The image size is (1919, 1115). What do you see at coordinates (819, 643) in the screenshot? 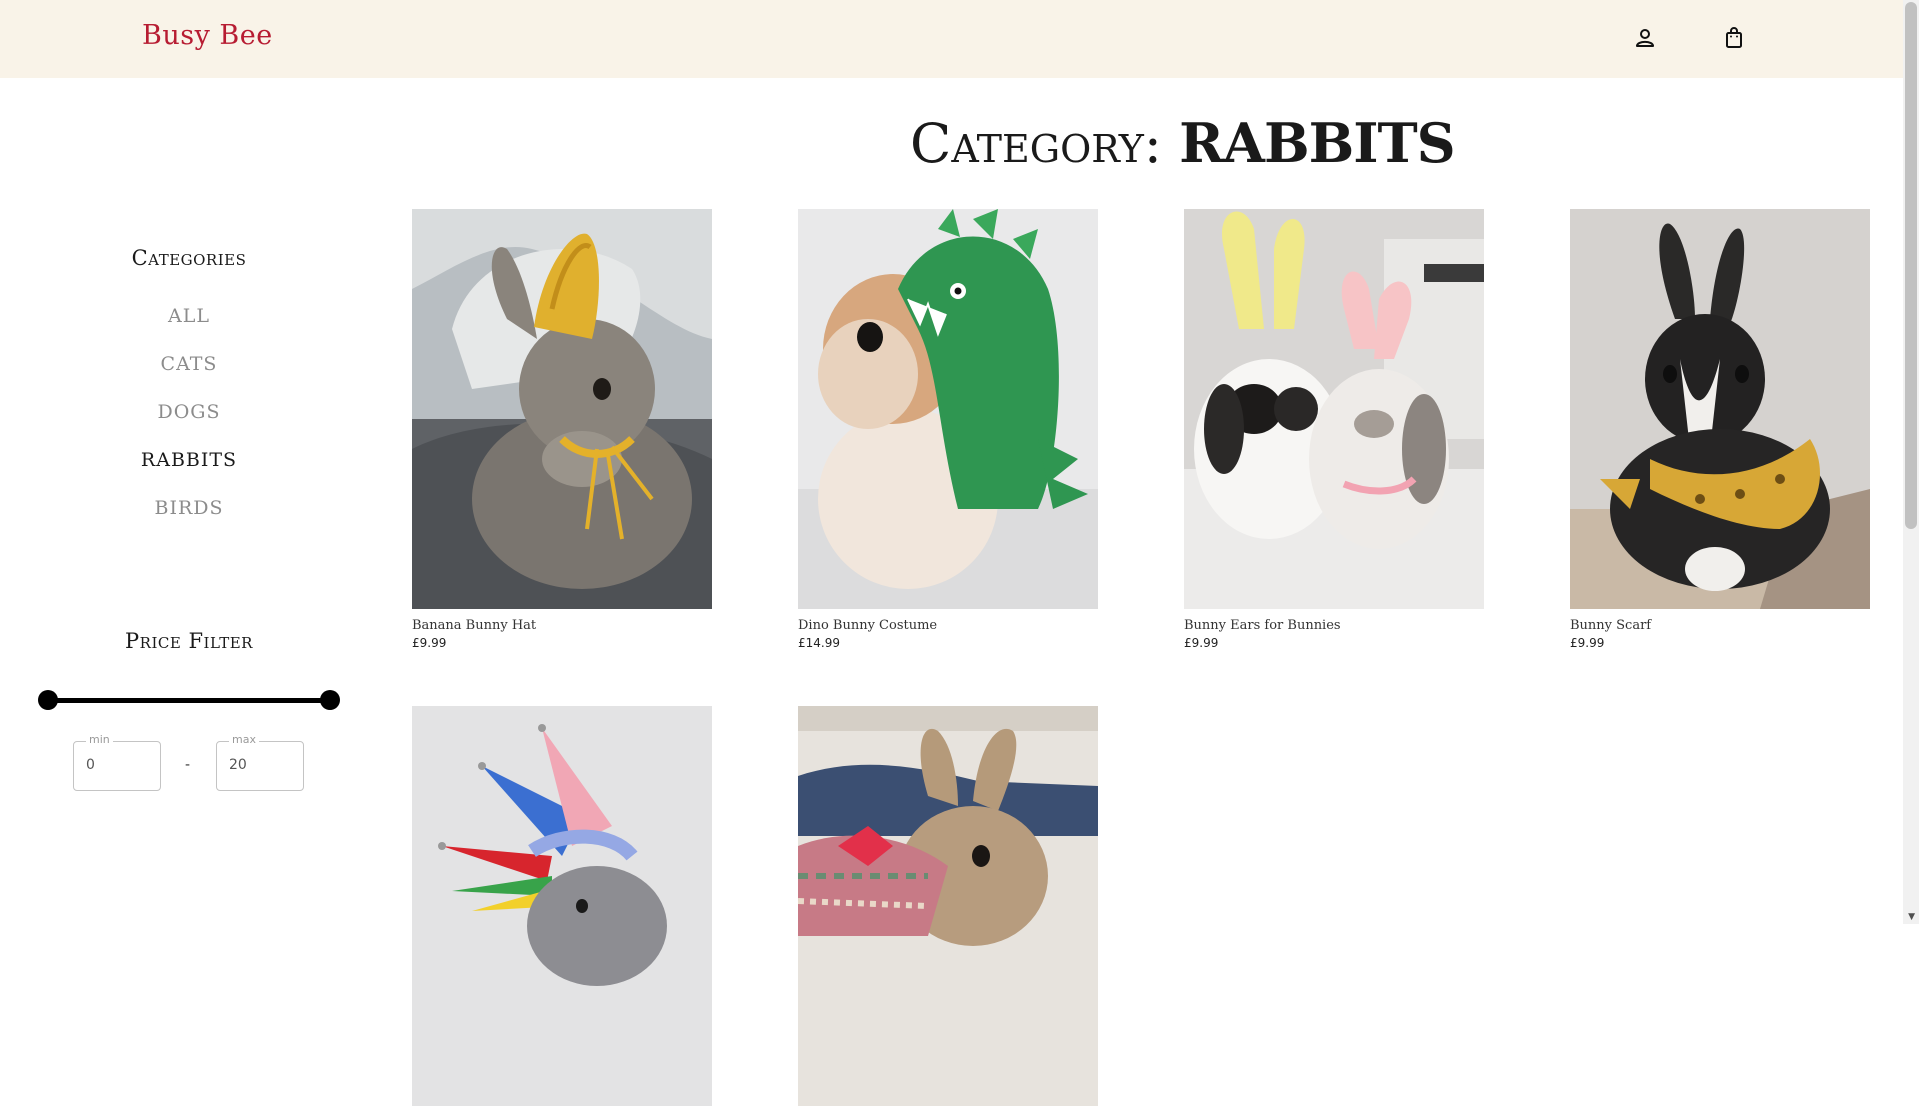
I see `product-price: £14.99` at bounding box center [819, 643].